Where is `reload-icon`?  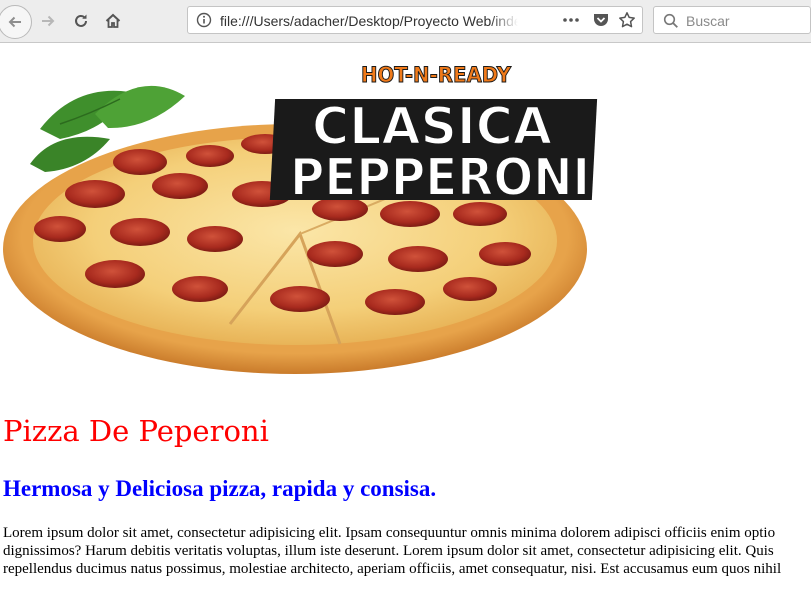 reload-icon is located at coordinates (81, 20).